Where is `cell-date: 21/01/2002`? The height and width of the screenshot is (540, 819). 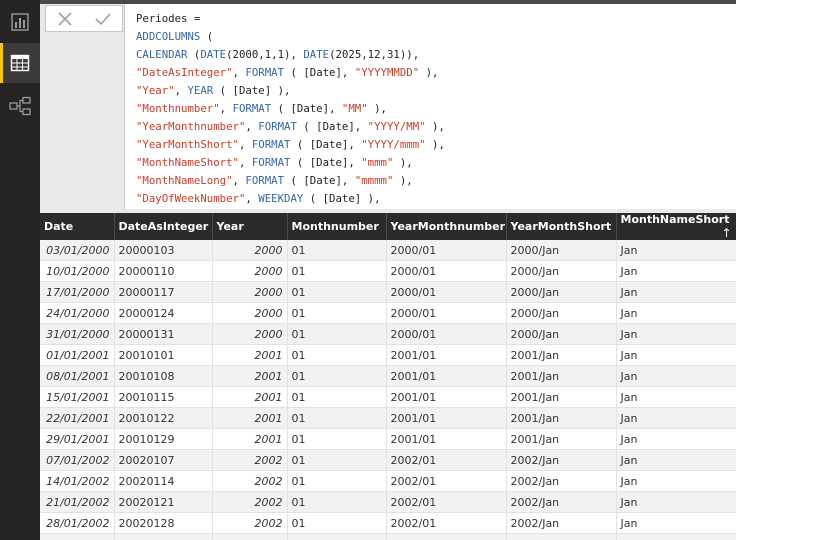 cell-date: 21/01/2002 is located at coordinates (77, 502).